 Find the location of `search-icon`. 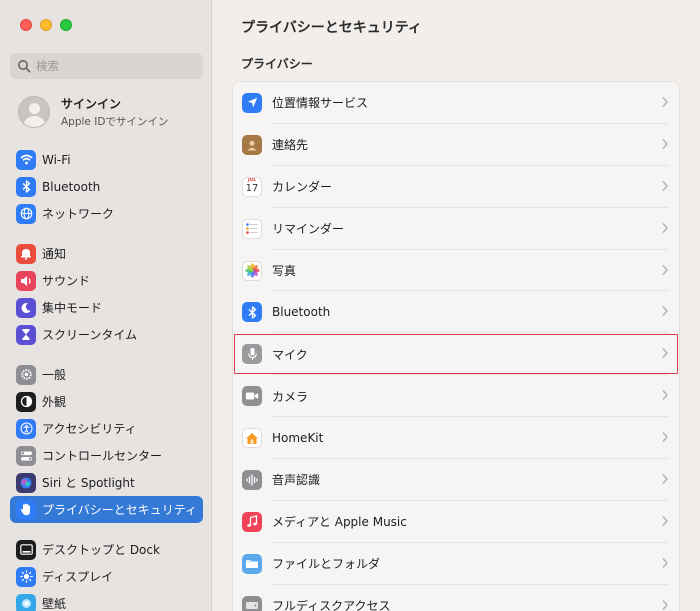

search-icon is located at coordinates (24, 66).